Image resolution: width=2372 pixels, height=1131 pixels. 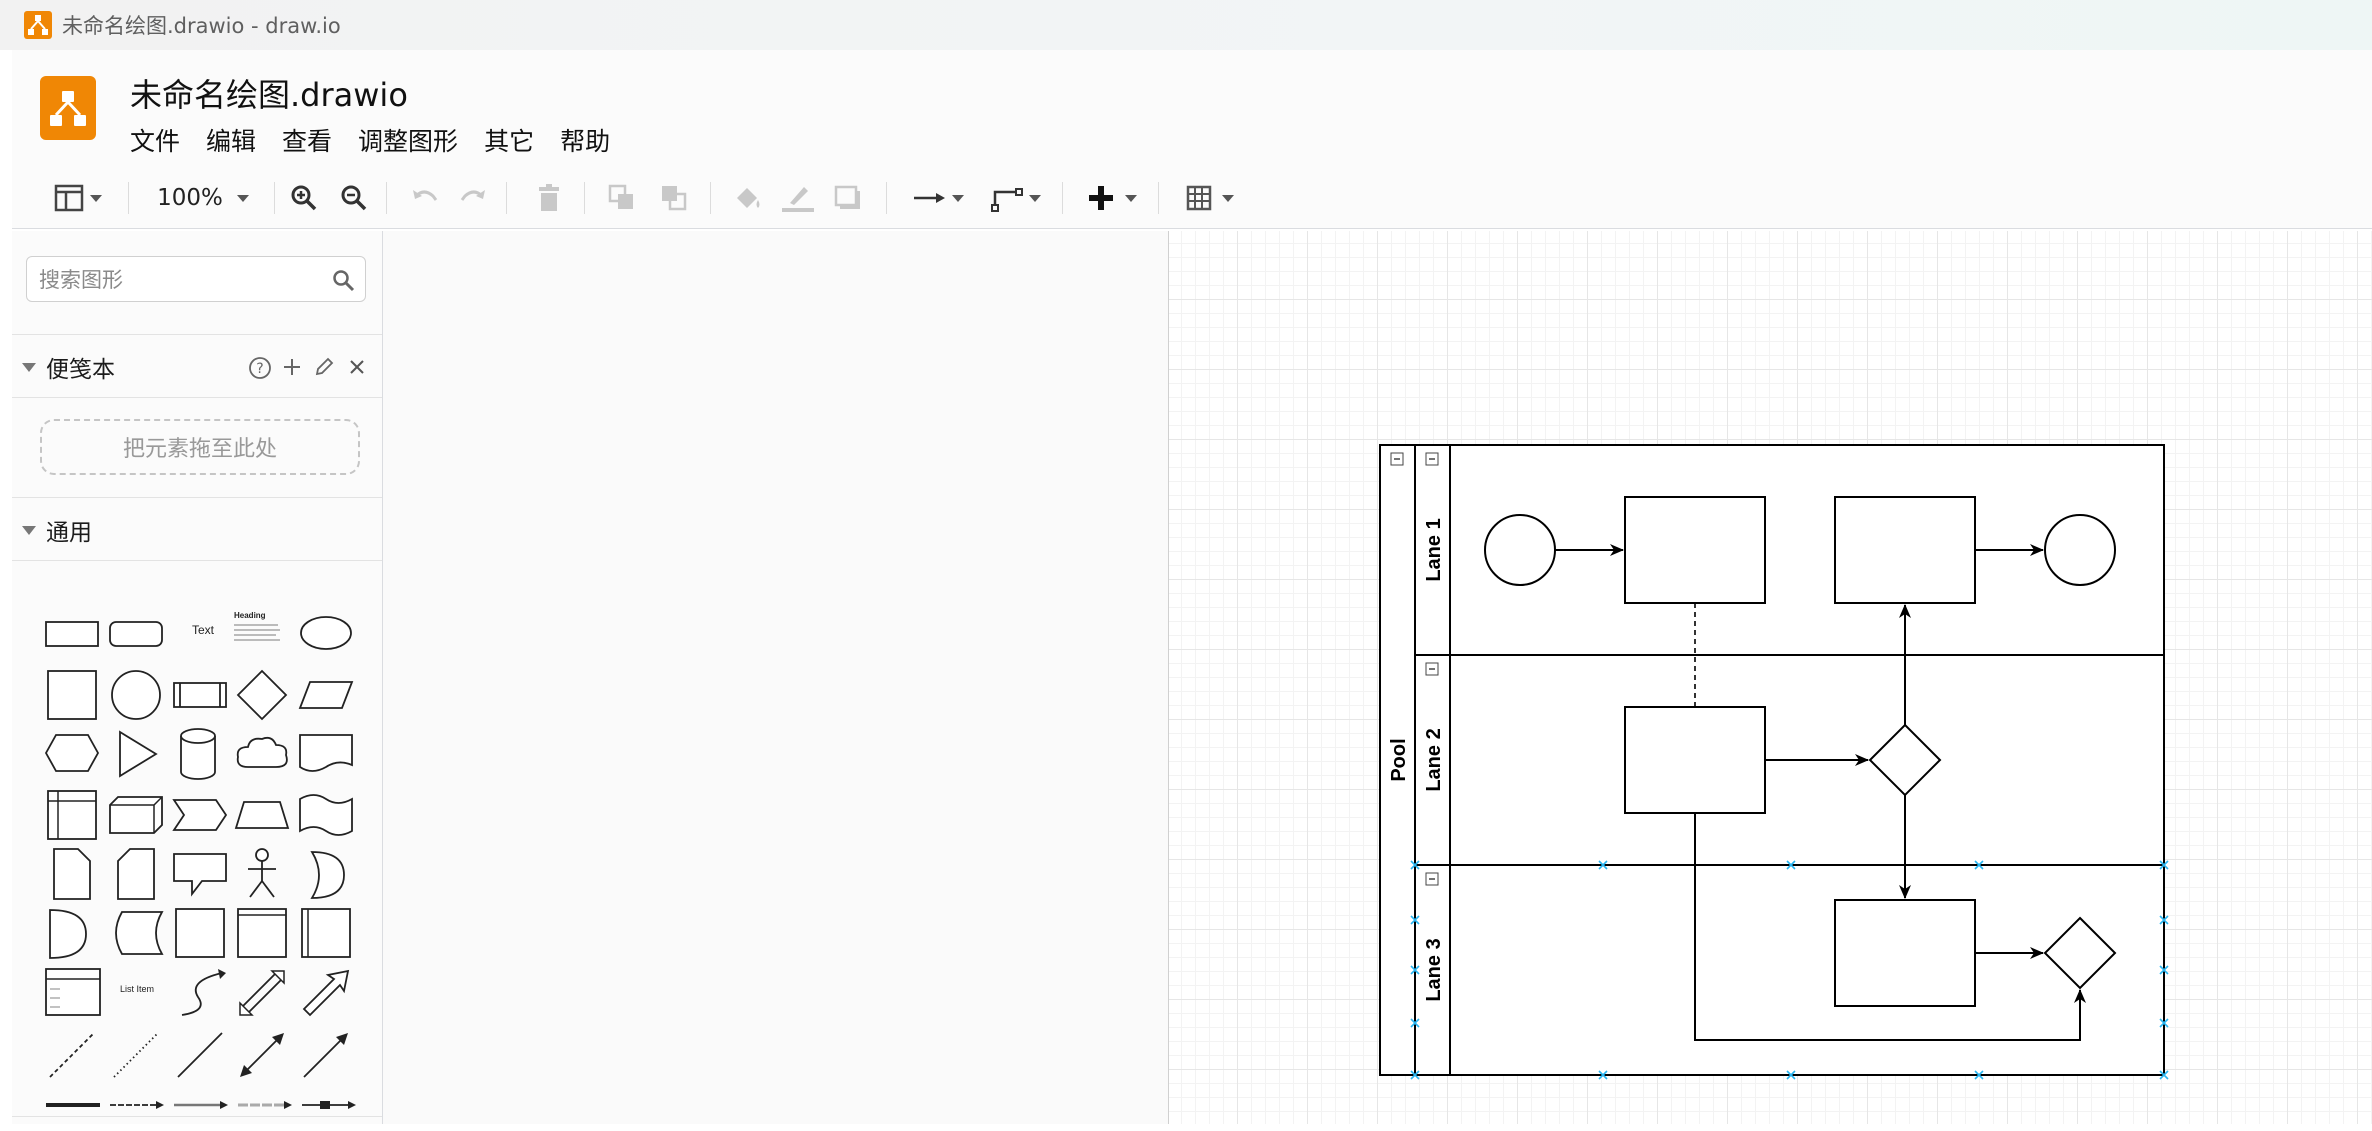 I want to click on circle-shape, so click(x=136, y=695).